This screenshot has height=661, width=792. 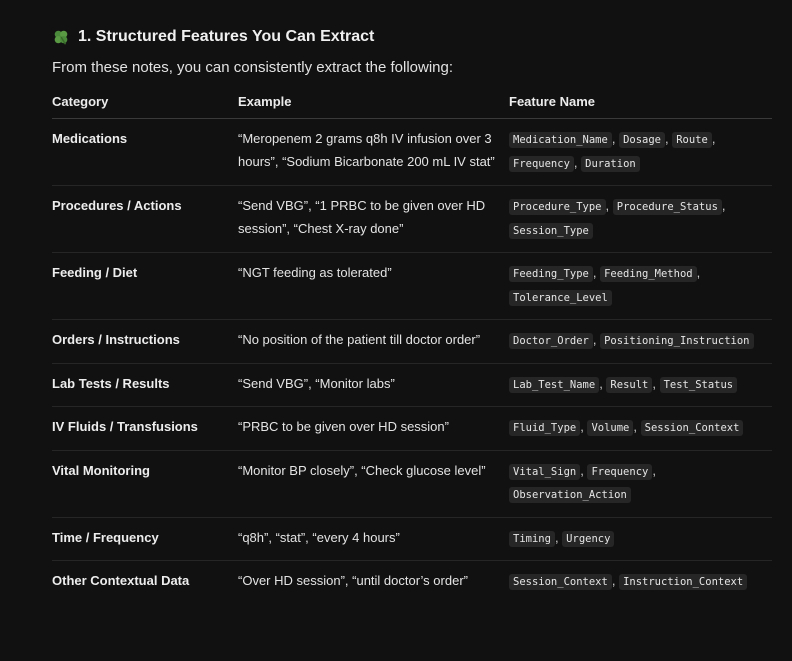 What do you see at coordinates (560, 140) in the screenshot?
I see `feature-code: Medication_Name` at bounding box center [560, 140].